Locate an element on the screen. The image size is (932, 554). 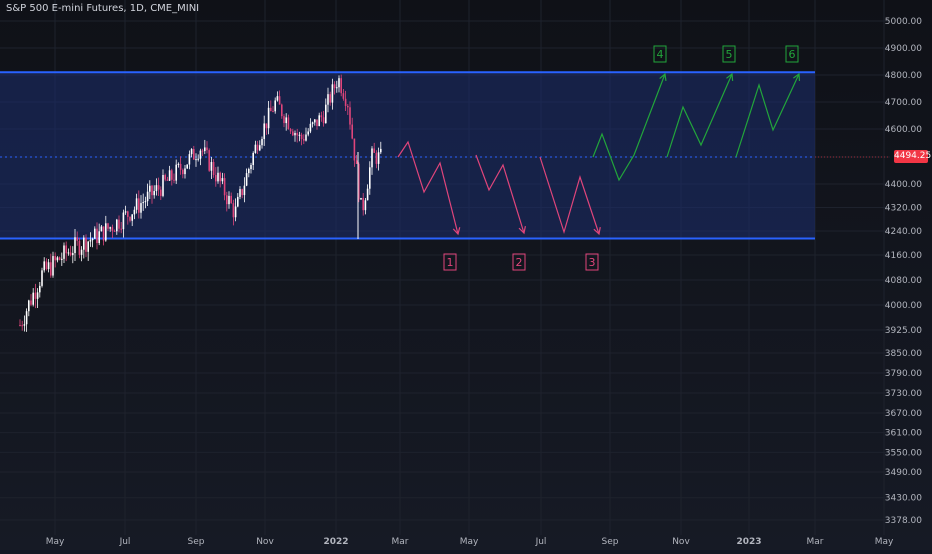
x-tick-label: Nov is located at coordinates (265, 542).